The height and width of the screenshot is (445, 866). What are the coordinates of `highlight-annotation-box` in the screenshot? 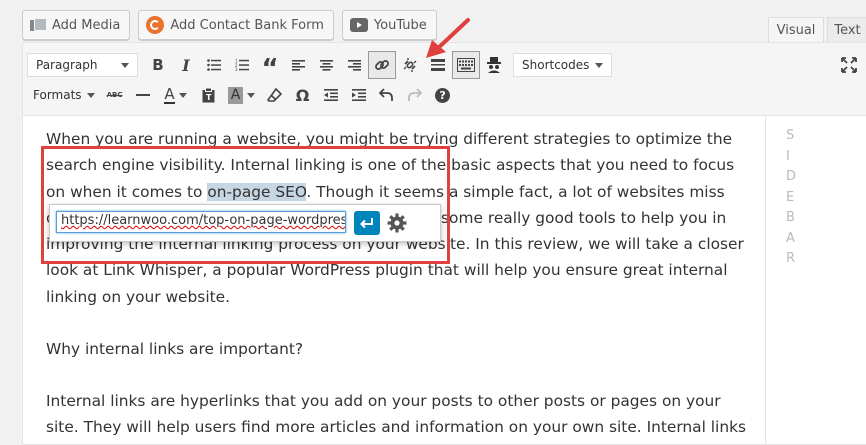 It's located at (245, 205).